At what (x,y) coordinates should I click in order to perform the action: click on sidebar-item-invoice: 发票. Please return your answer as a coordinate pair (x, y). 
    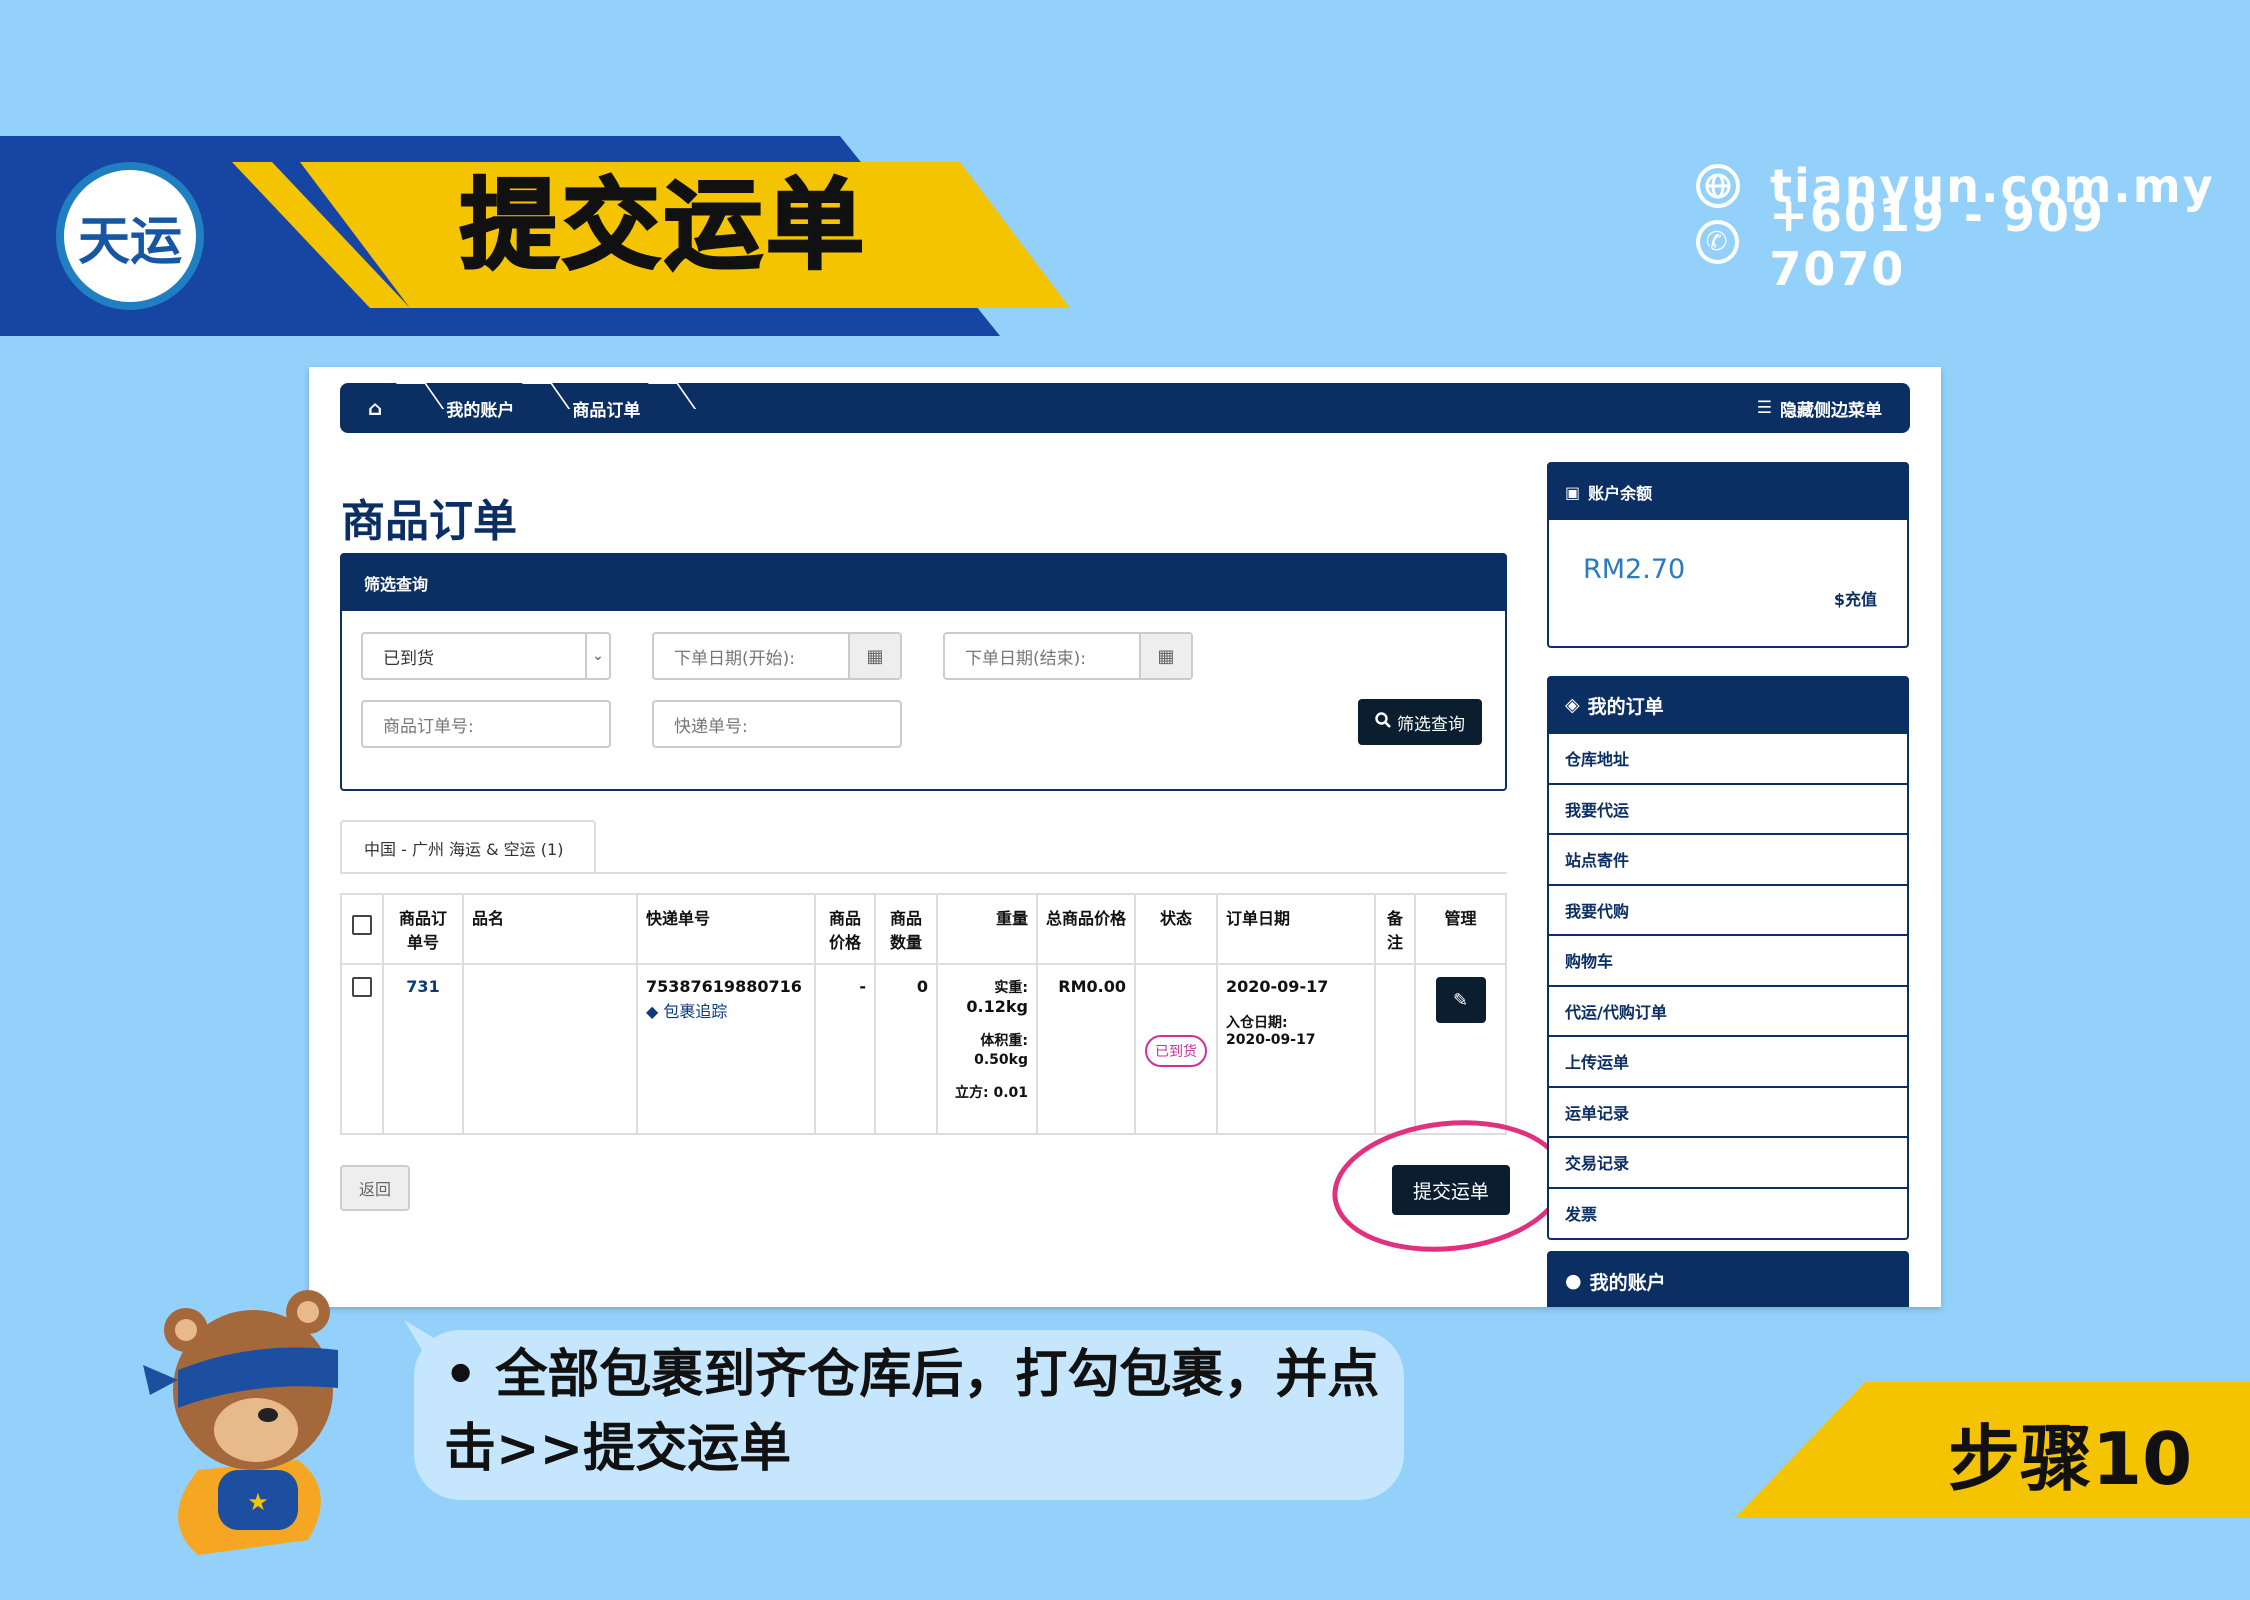
    Looking at the image, I should click on (1728, 1212).